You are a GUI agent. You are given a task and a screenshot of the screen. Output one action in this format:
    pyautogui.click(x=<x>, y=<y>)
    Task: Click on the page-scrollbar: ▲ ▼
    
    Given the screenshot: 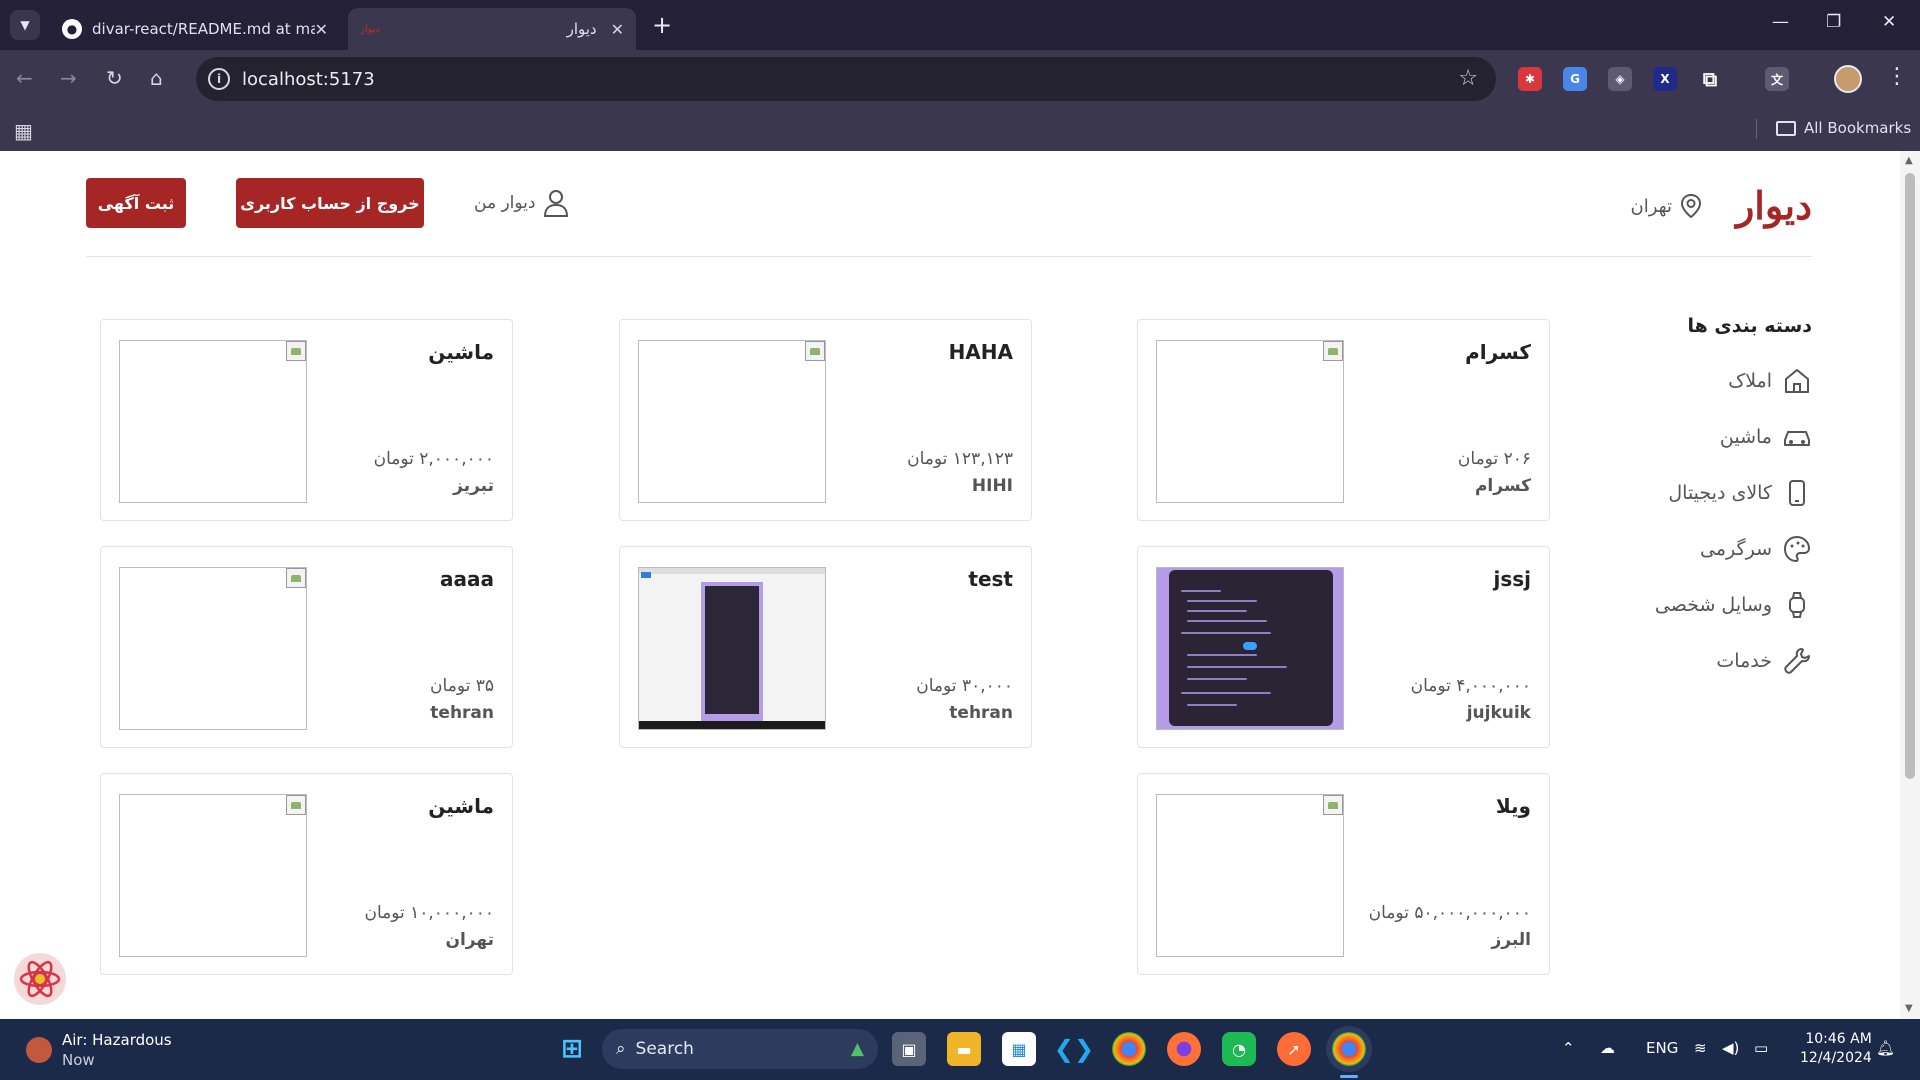 What is the action you would take?
    pyautogui.click(x=1910, y=585)
    